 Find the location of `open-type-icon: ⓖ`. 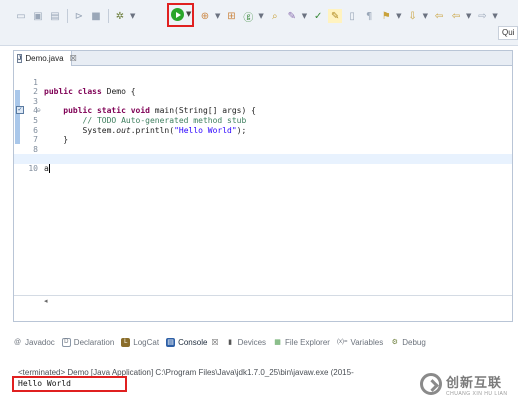

open-type-icon: ⓖ is located at coordinates (248, 16).